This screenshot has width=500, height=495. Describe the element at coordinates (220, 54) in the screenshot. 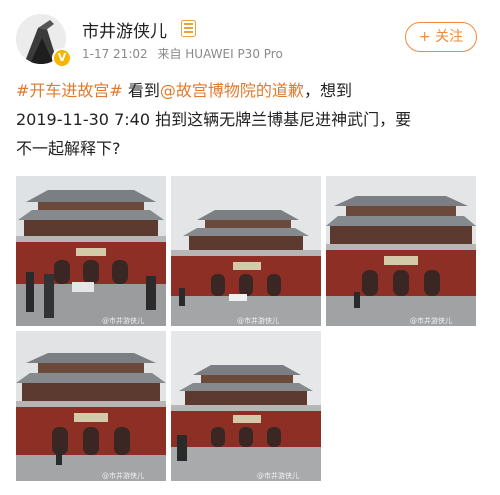

I see `post-source: 来自 HUAWEI P30 Pro` at that location.